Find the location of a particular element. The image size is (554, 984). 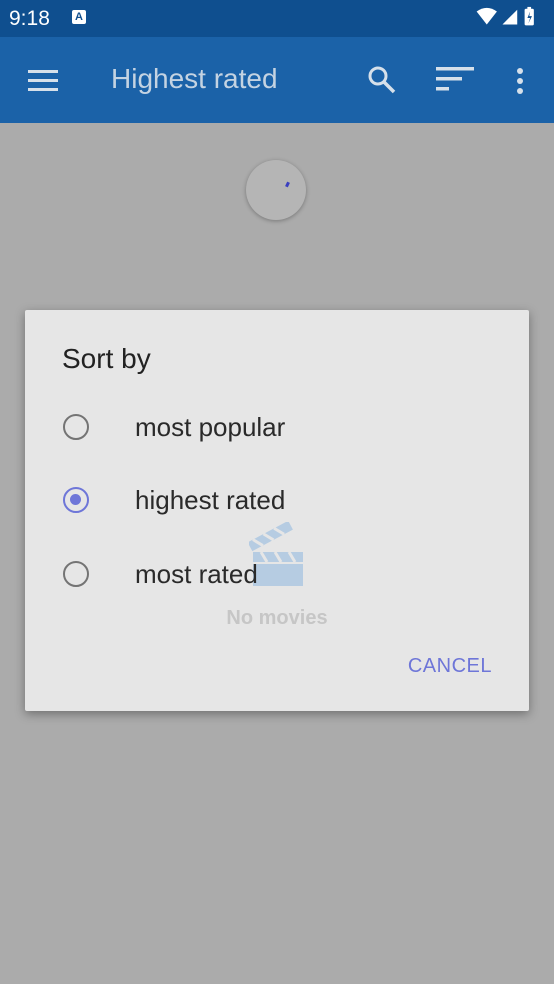

spinner-indicator is located at coordinates (287, 184).